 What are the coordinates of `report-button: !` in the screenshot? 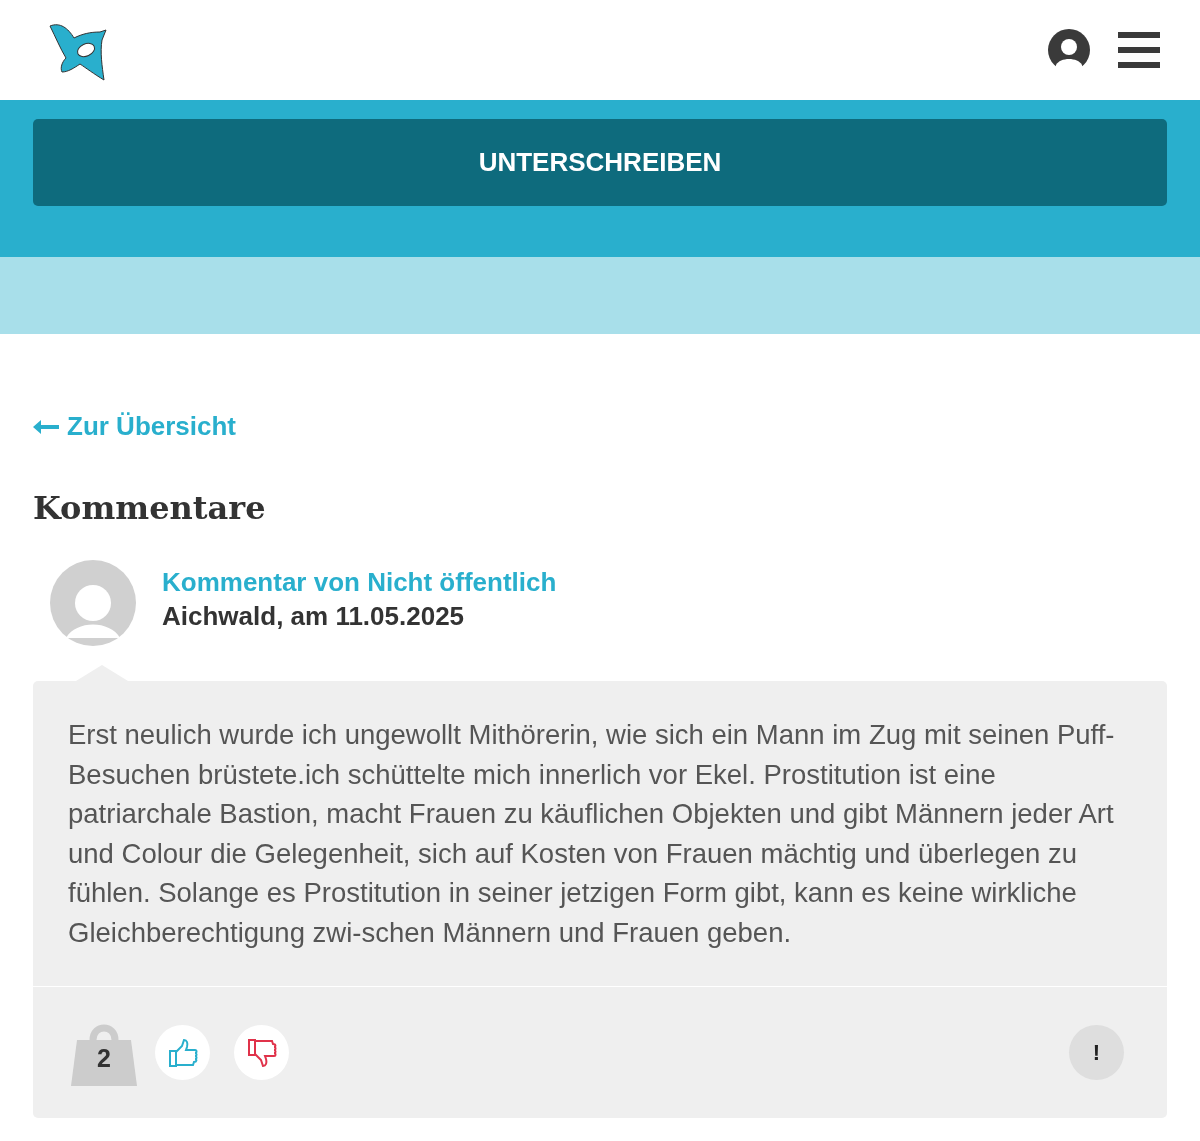 It's located at (1096, 1052).